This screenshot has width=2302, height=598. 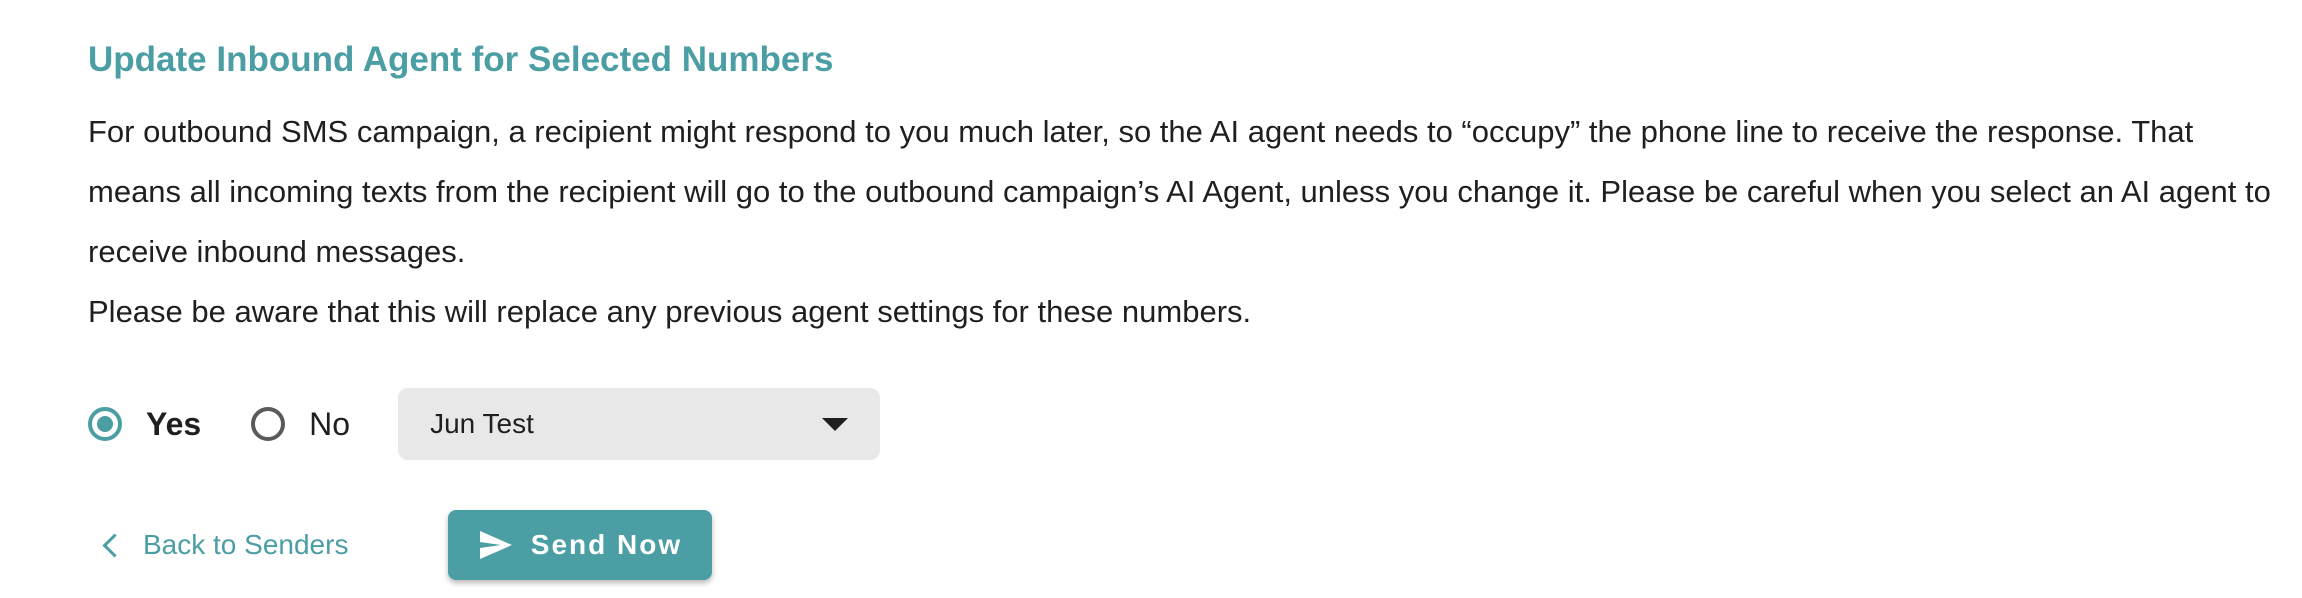 I want to click on back-to-senders-link: Back to Senders, so click(x=225, y=545).